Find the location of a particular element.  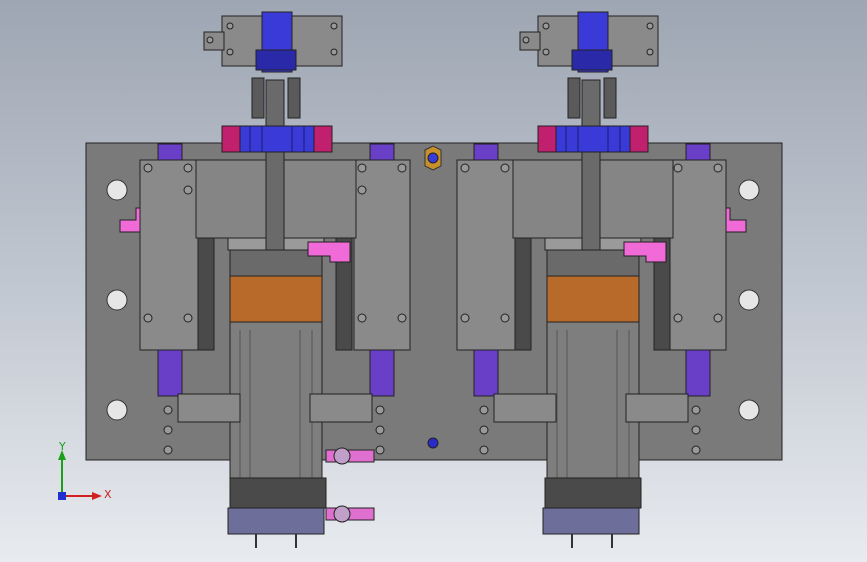

x-axis-arrow is located at coordinates (97, 496).